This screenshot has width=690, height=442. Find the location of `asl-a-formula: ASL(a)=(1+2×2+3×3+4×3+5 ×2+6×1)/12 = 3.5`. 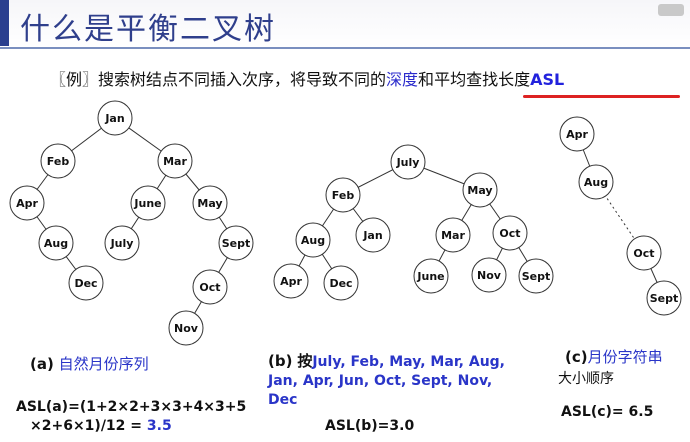

asl-a-formula: ASL(a)=(1+2×2+3×3+4×3+5 ×2+6×1)/12 = 3.5 is located at coordinates (131, 417).